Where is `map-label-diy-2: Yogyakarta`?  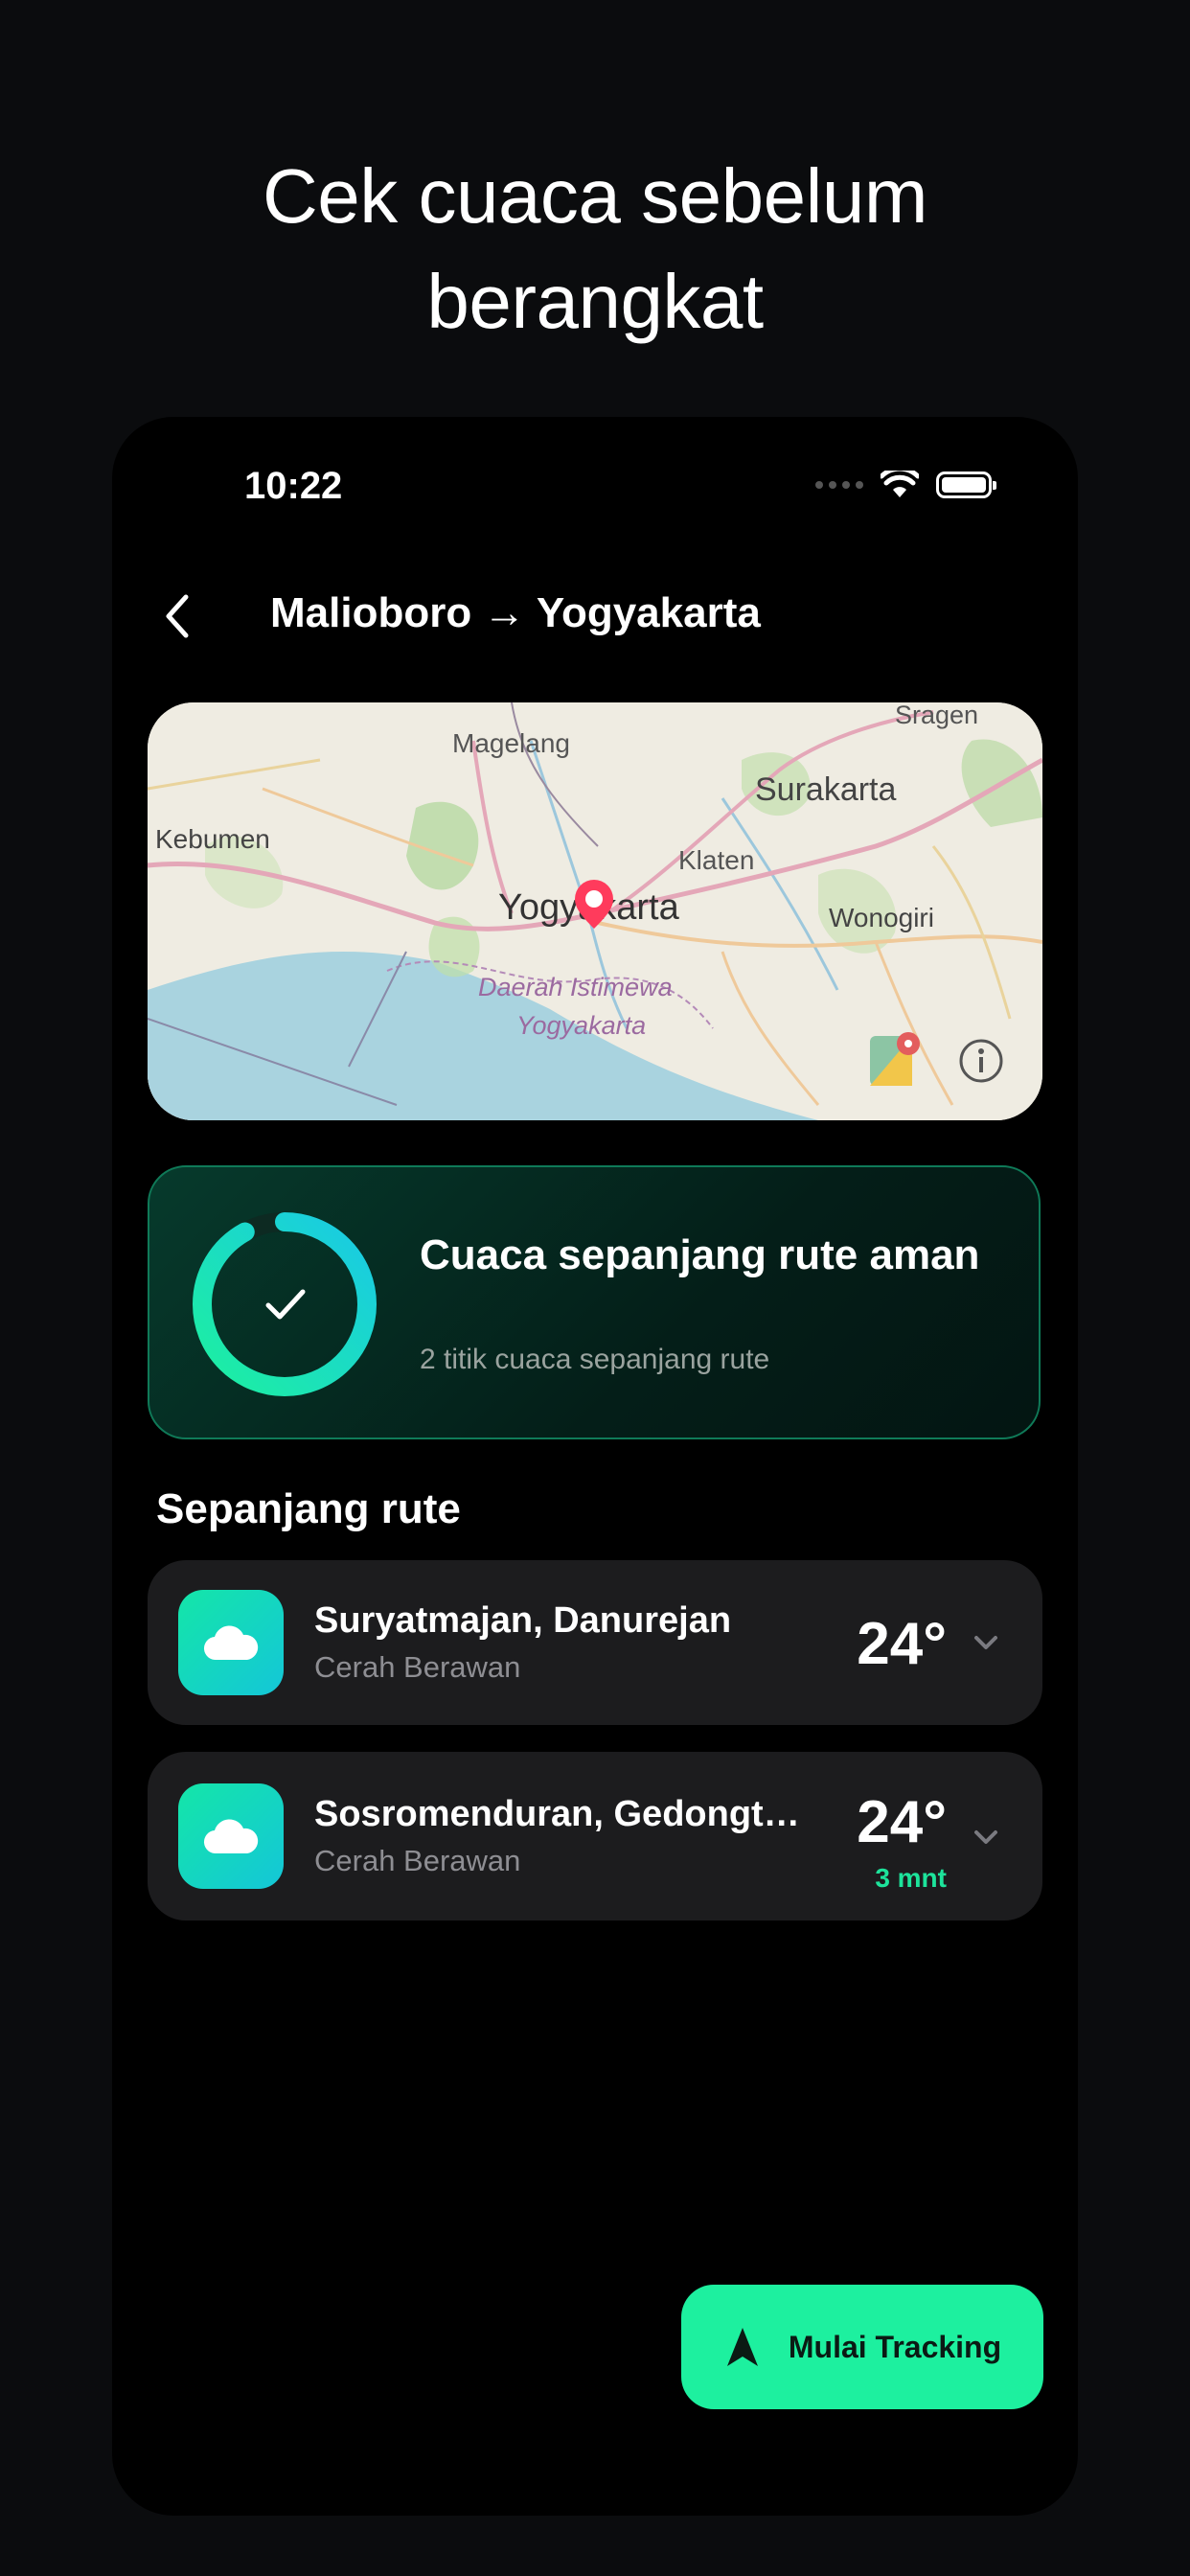
map-label-diy-2: Yogyakarta is located at coordinates (581, 1025).